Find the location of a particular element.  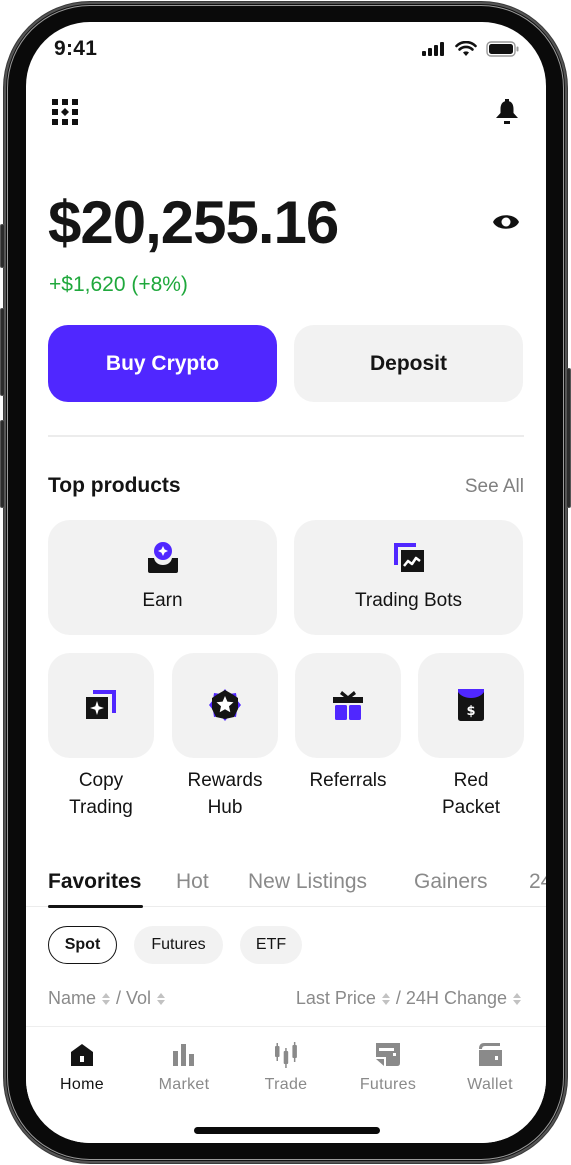

chip-futures: Futures is located at coordinates (178, 945).